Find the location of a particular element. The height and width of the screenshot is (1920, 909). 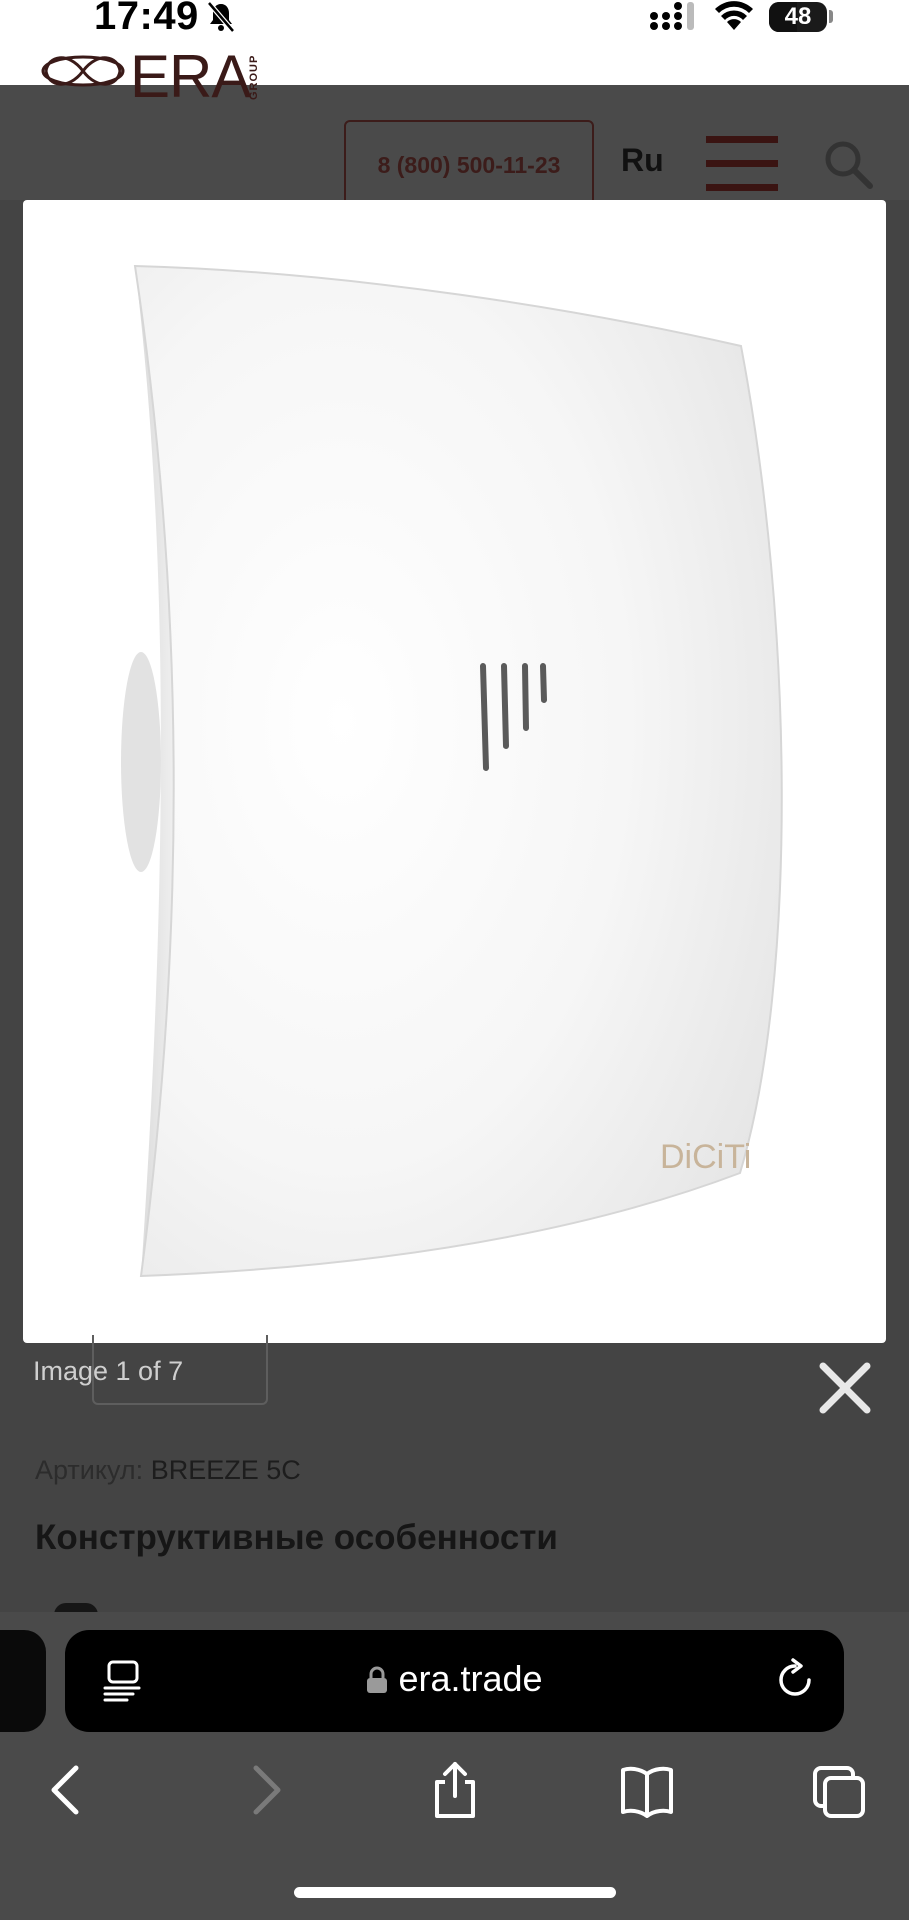

section-title: Конструктивные особенности is located at coordinates (296, 1537).